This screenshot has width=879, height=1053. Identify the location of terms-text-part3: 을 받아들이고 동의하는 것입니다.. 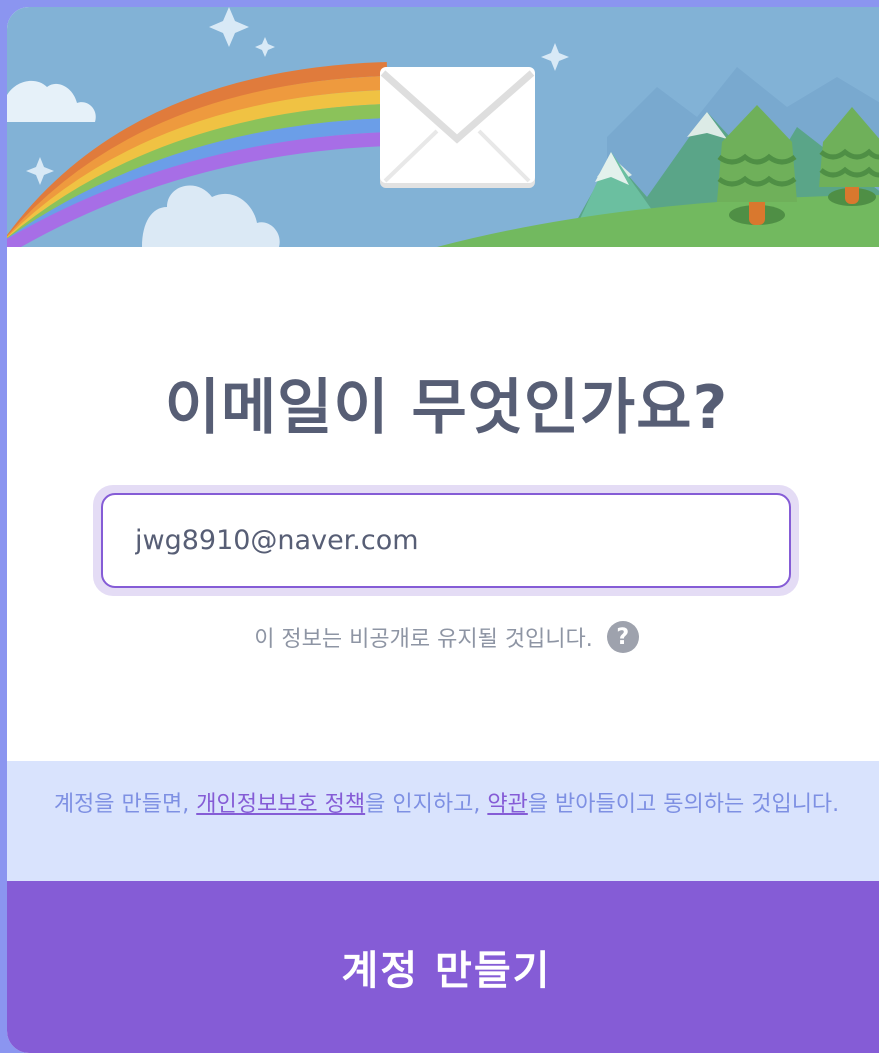
(683, 804).